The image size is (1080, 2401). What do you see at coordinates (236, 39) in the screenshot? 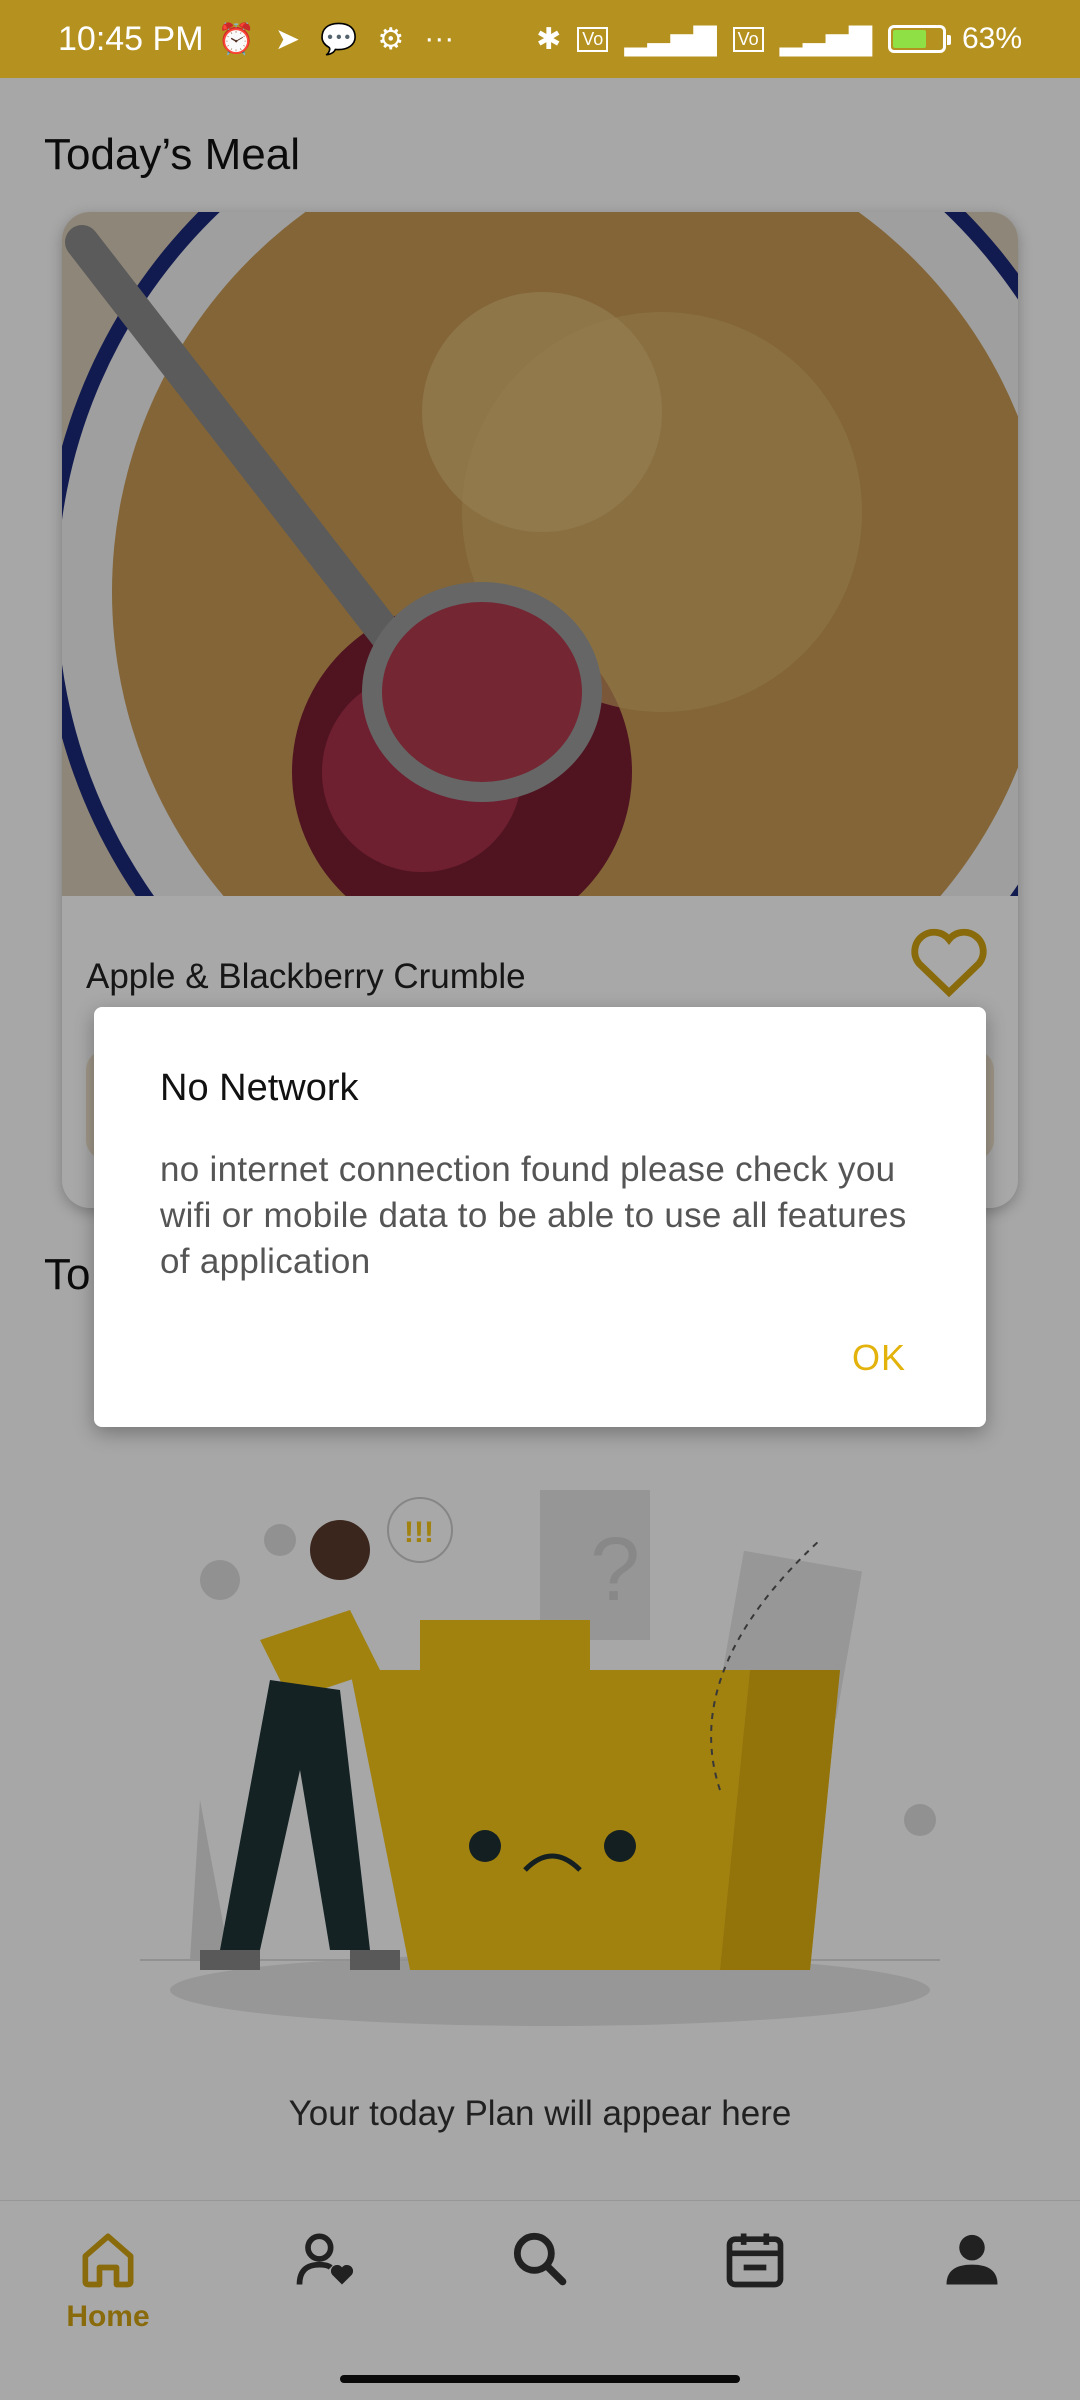
I see `alarm-icon: ⏰` at bounding box center [236, 39].